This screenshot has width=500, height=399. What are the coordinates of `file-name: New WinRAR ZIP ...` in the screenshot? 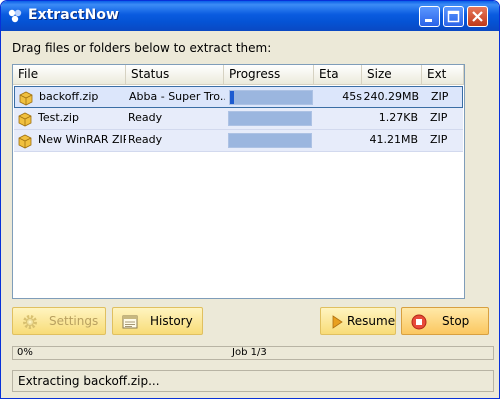 It's located at (82, 139).